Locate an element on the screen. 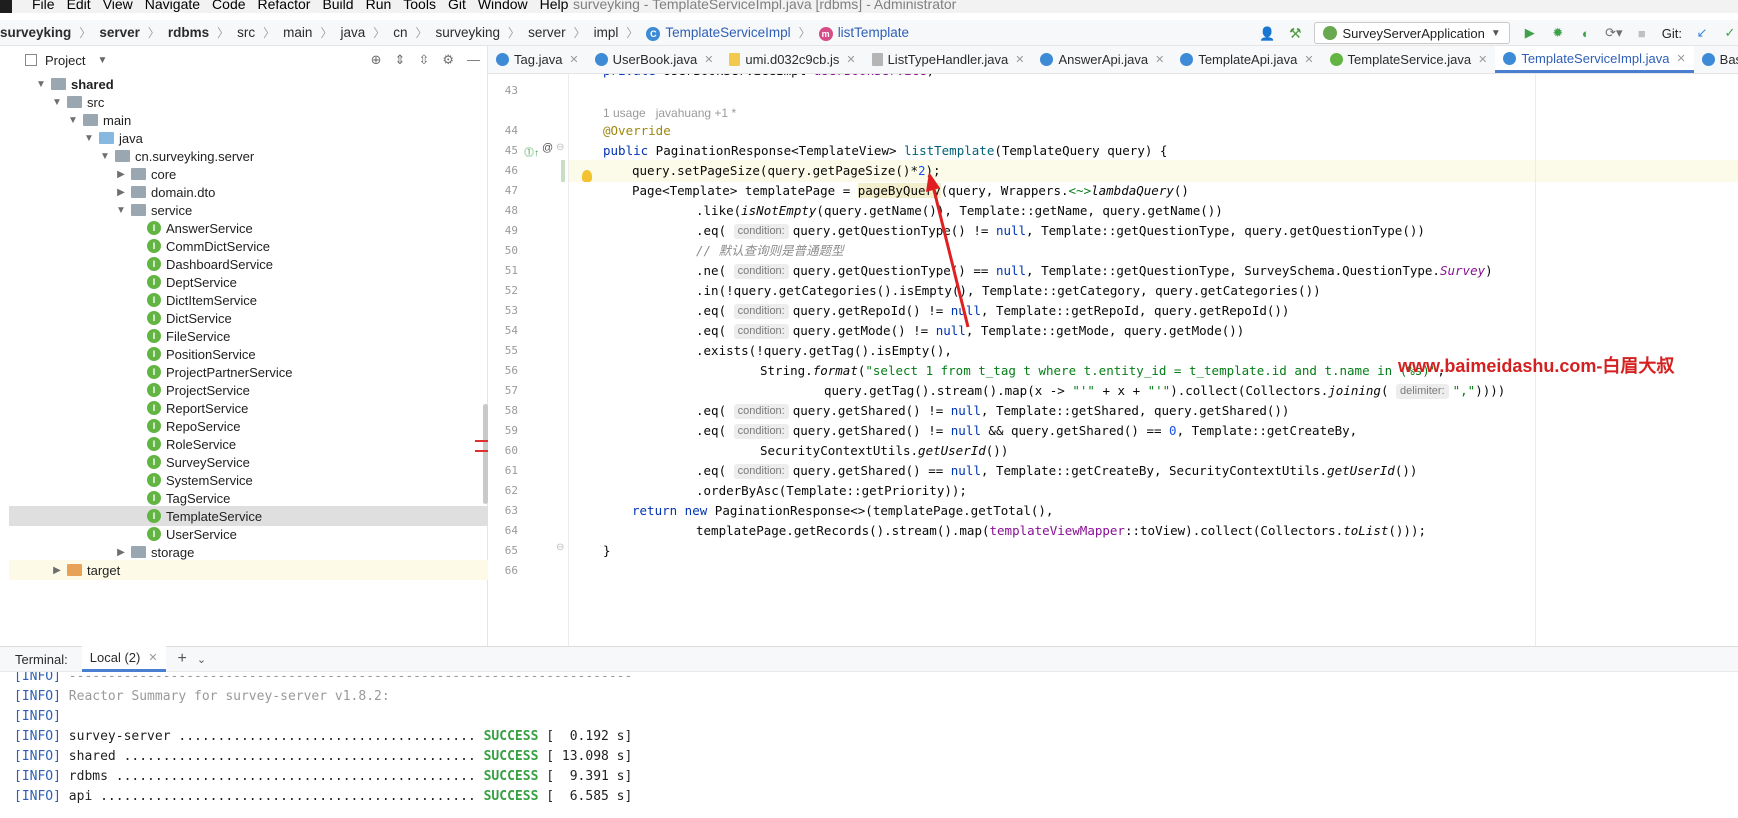 Image resolution: width=1738 pixels, height=818 pixels. breadcrumb-item: java is located at coordinates (352, 32).